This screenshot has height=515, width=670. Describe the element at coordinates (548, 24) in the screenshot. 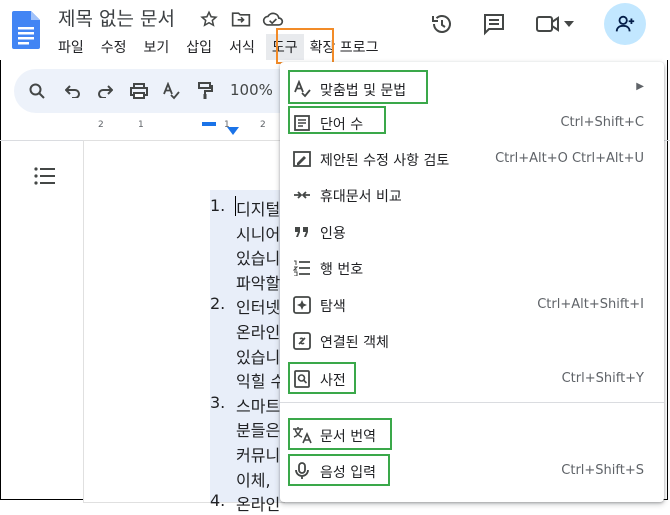

I see `meet-video-icon` at that location.